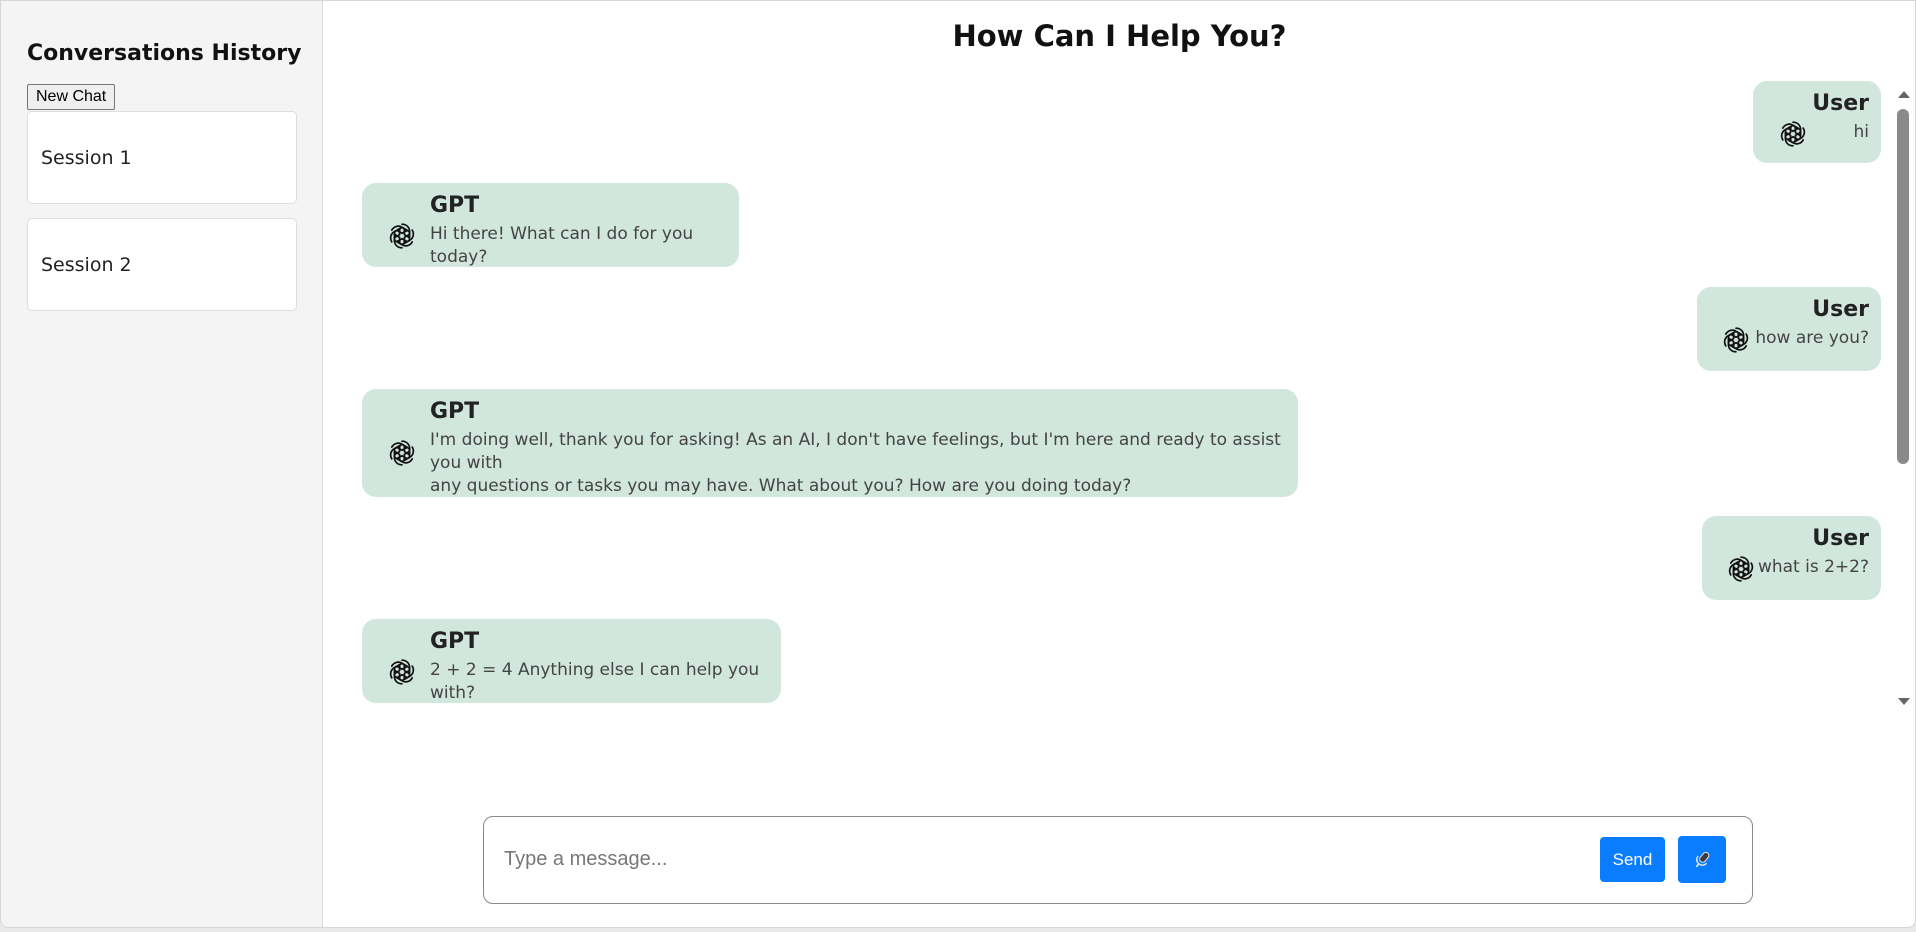 The height and width of the screenshot is (932, 1916). I want to click on microphone-button, so click(1702, 859).